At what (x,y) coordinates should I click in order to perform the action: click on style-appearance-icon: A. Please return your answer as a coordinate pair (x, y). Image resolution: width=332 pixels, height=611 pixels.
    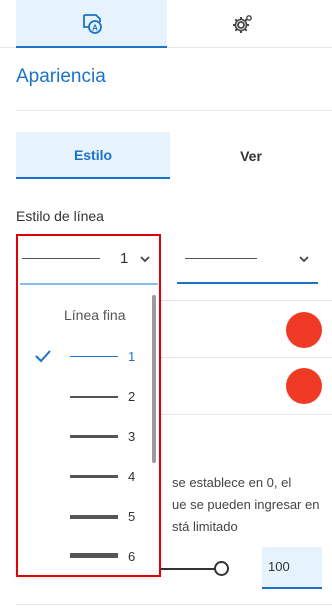
    Looking at the image, I should click on (92, 24).